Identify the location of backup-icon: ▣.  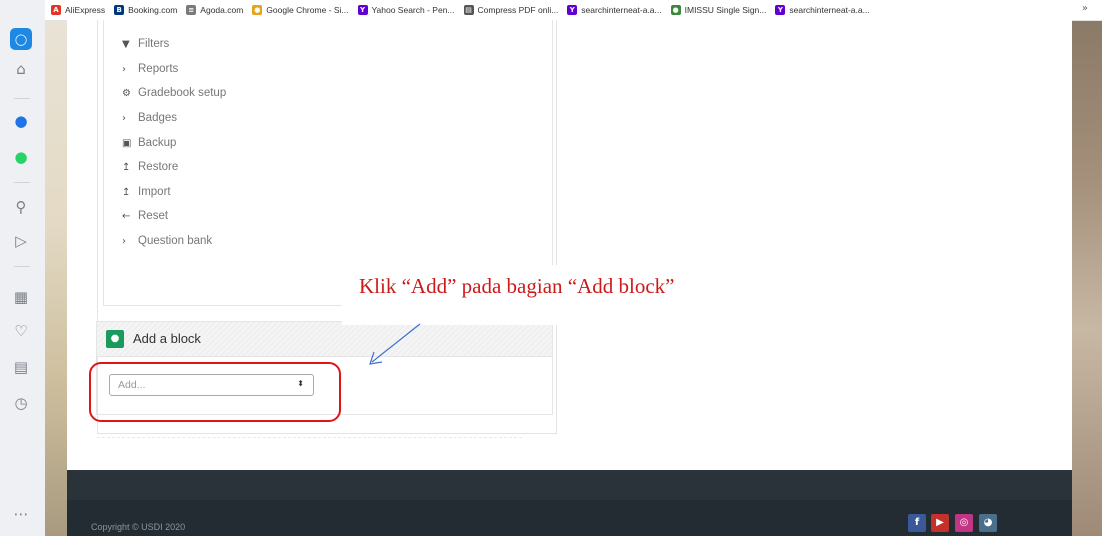
(127, 143).